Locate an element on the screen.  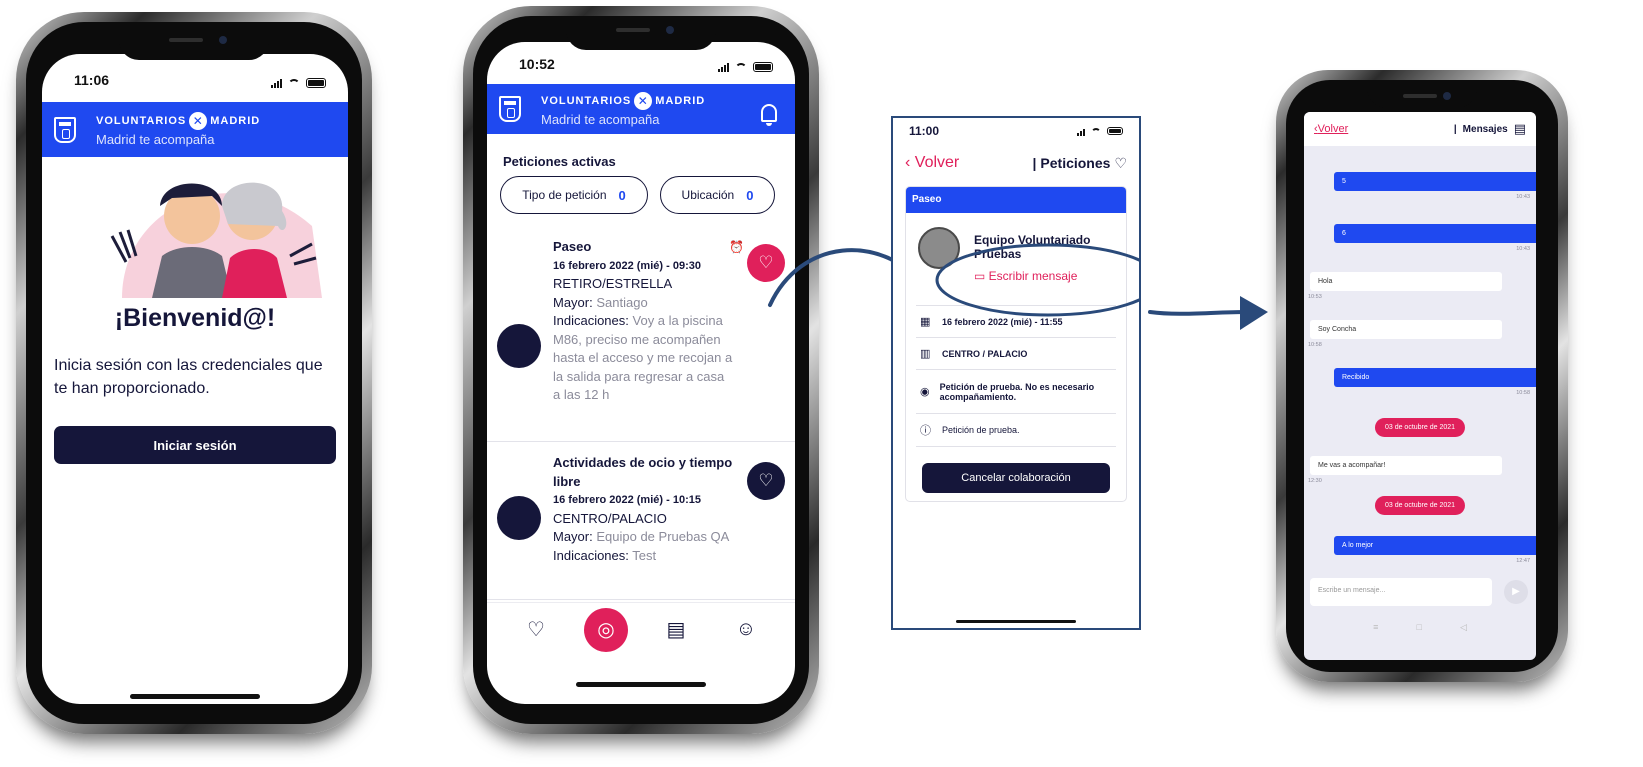
message-bubble: A lo mejor is located at coordinates (1435, 545).